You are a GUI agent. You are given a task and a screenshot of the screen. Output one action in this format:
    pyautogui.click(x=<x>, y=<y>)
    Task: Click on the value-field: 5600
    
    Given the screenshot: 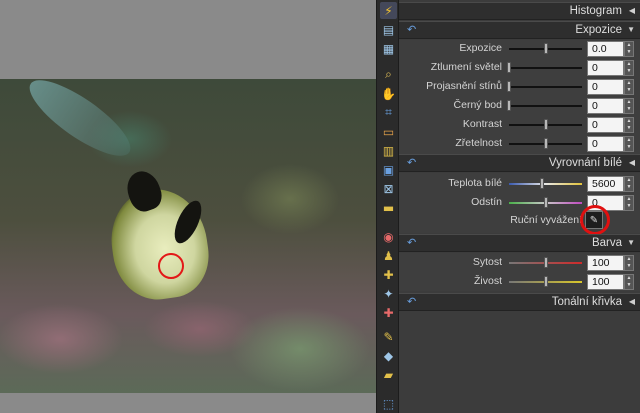 What is the action you would take?
    pyautogui.click(x=605, y=184)
    